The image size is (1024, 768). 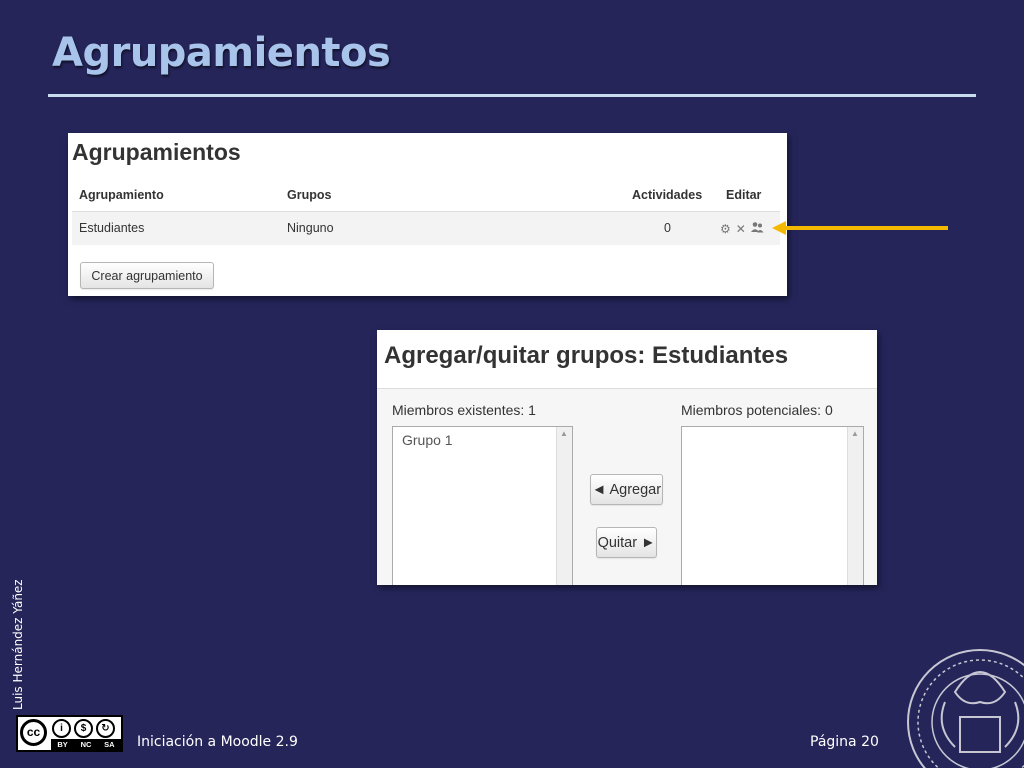 What do you see at coordinates (109, 744) in the screenshot?
I see `license-tag-sa: SA` at bounding box center [109, 744].